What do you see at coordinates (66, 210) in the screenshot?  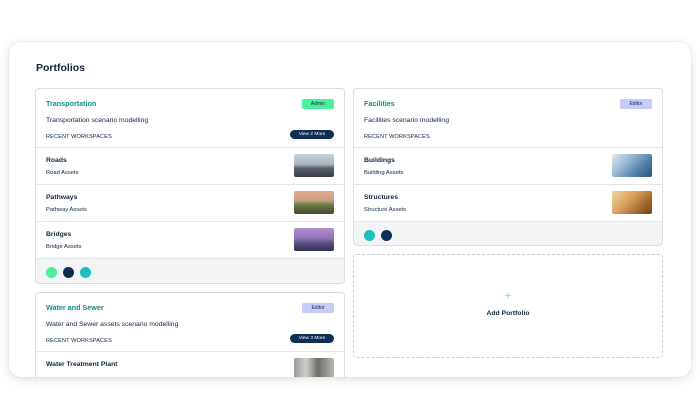 I see `workspace-subtitle: Pathway Assets` at bounding box center [66, 210].